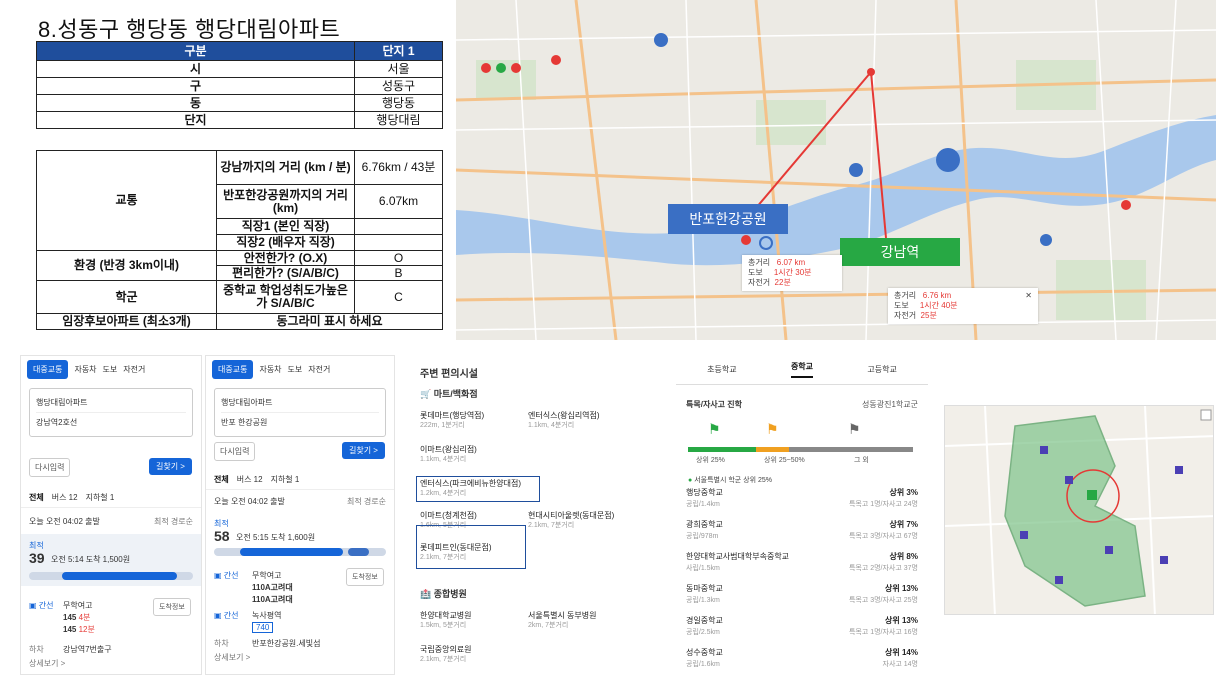 Image resolution: width=1216 pixels, height=684 pixels. I want to click on table-cell: 안전한가? (O.X), so click(285, 258).